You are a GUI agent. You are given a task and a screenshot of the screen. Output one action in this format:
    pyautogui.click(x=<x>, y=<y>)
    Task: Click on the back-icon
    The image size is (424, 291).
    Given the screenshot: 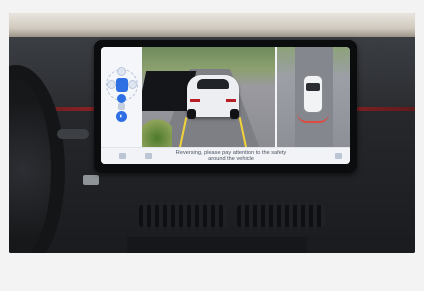 What is the action you would take?
    pyautogui.click(x=148, y=156)
    